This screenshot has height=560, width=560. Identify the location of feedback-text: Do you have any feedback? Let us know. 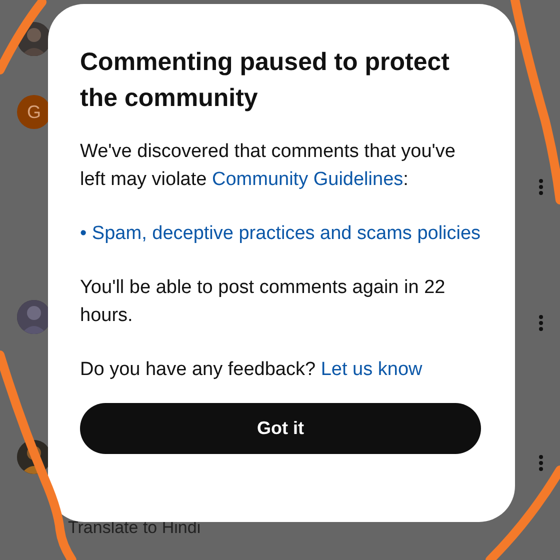
(252, 370).